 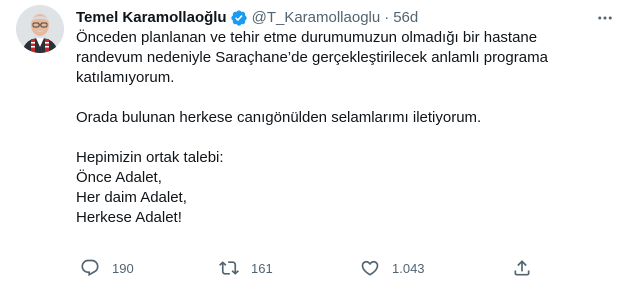 I want to click on tweet-text-line: katılamıyorum., so click(x=125, y=77).